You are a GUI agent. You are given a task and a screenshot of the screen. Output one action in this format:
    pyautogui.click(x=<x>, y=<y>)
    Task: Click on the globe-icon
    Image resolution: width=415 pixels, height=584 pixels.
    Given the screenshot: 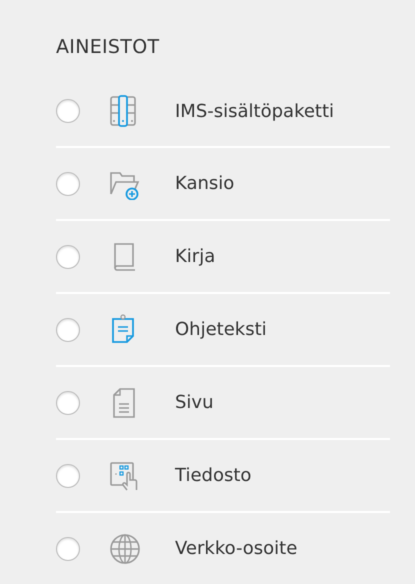 What is the action you would take?
    pyautogui.click(x=125, y=548)
    